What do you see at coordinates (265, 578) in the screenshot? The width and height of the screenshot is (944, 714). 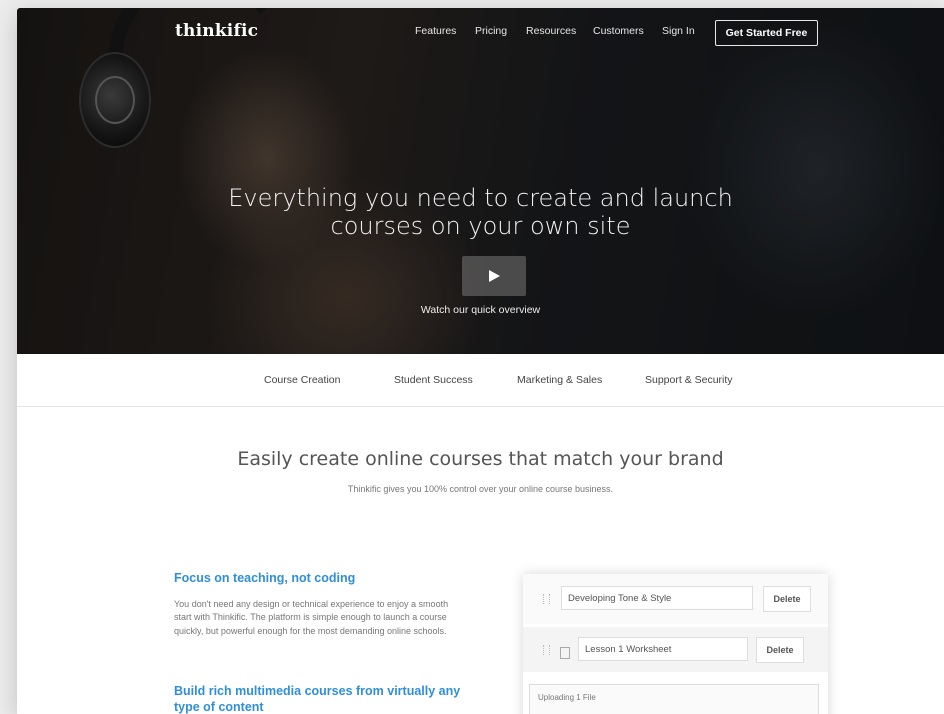 I see `feature-heading-teaching: Focus on teaching, not coding` at bounding box center [265, 578].